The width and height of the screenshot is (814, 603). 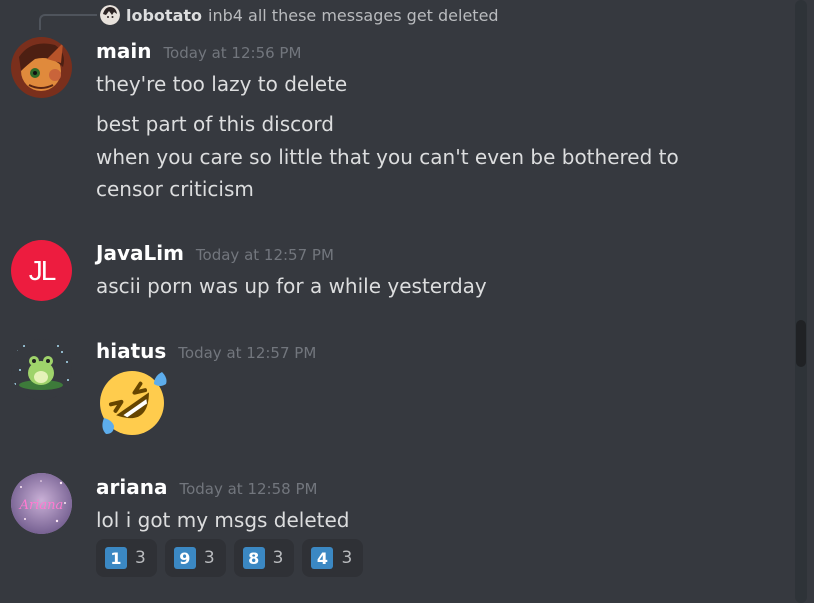 I want to click on reply-text: inb4 all these messages get deleted, so click(x=353, y=15).